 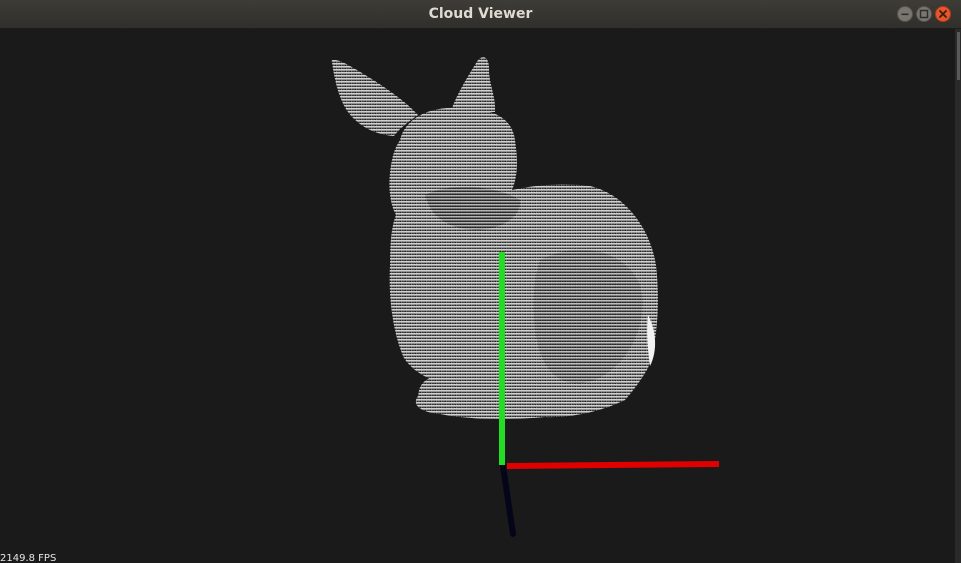 I want to click on bunny-right-ear, so click(x=474, y=84).